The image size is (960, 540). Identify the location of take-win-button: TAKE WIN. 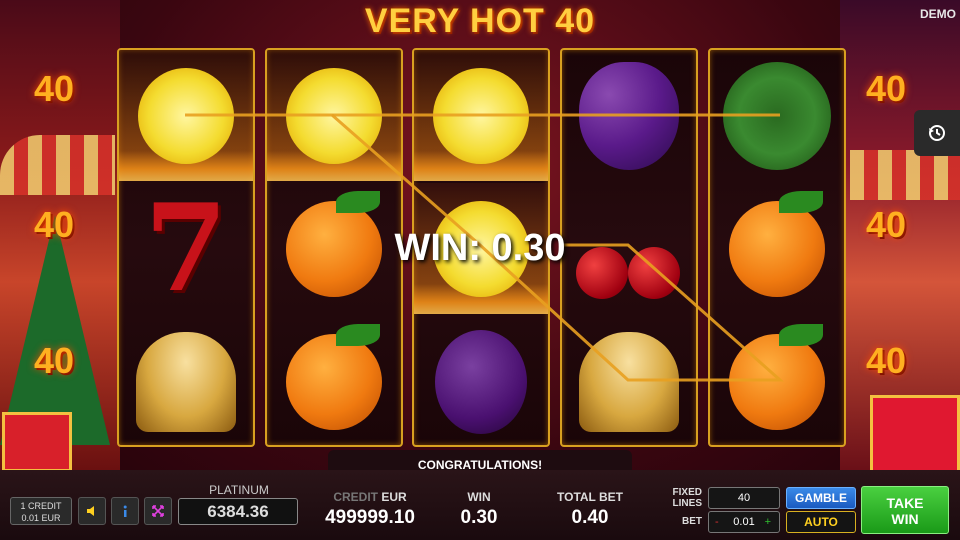
(905, 510).